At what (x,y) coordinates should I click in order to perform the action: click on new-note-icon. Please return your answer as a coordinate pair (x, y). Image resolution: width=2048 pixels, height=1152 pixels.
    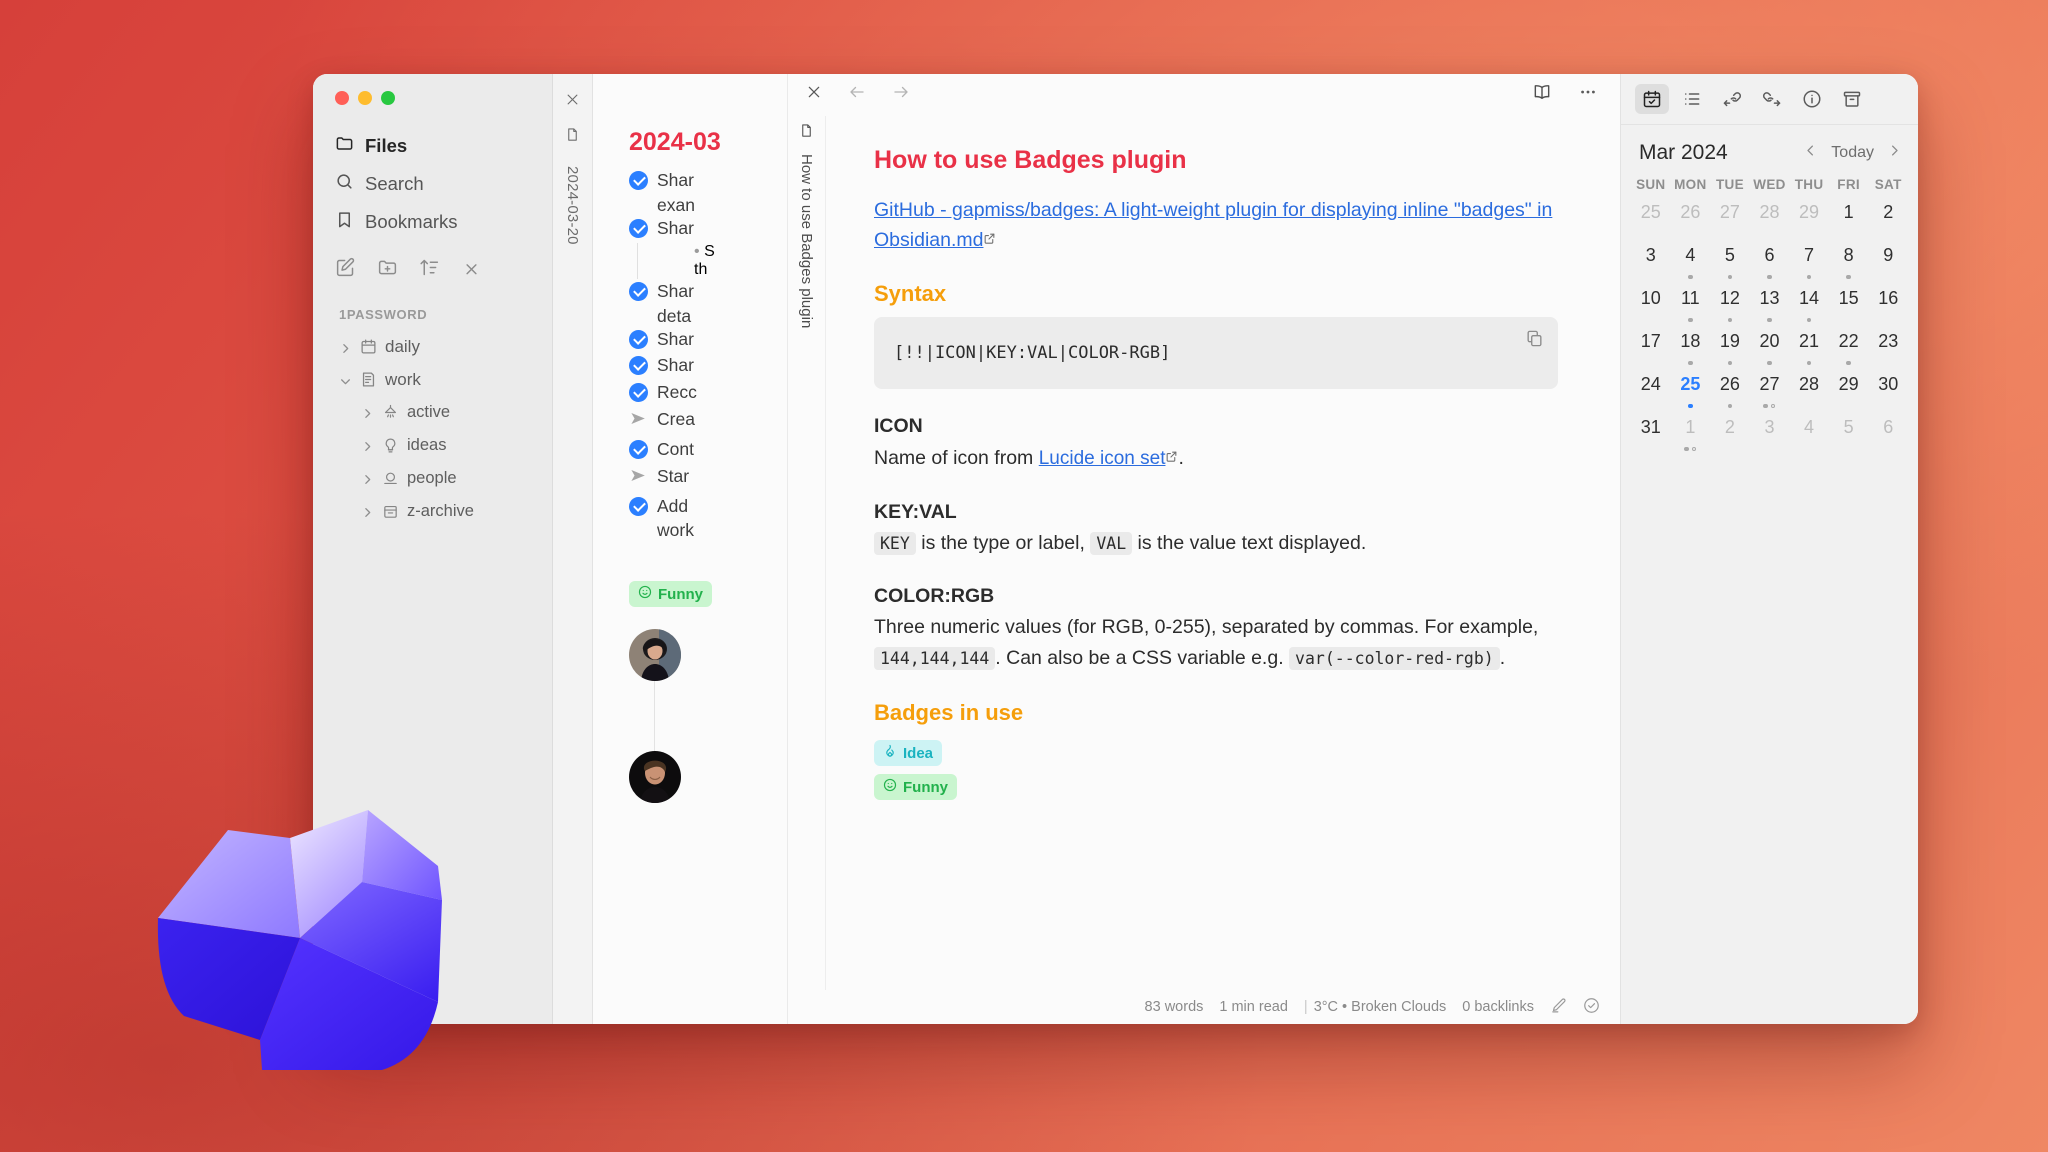
    Looking at the image, I should click on (345, 270).